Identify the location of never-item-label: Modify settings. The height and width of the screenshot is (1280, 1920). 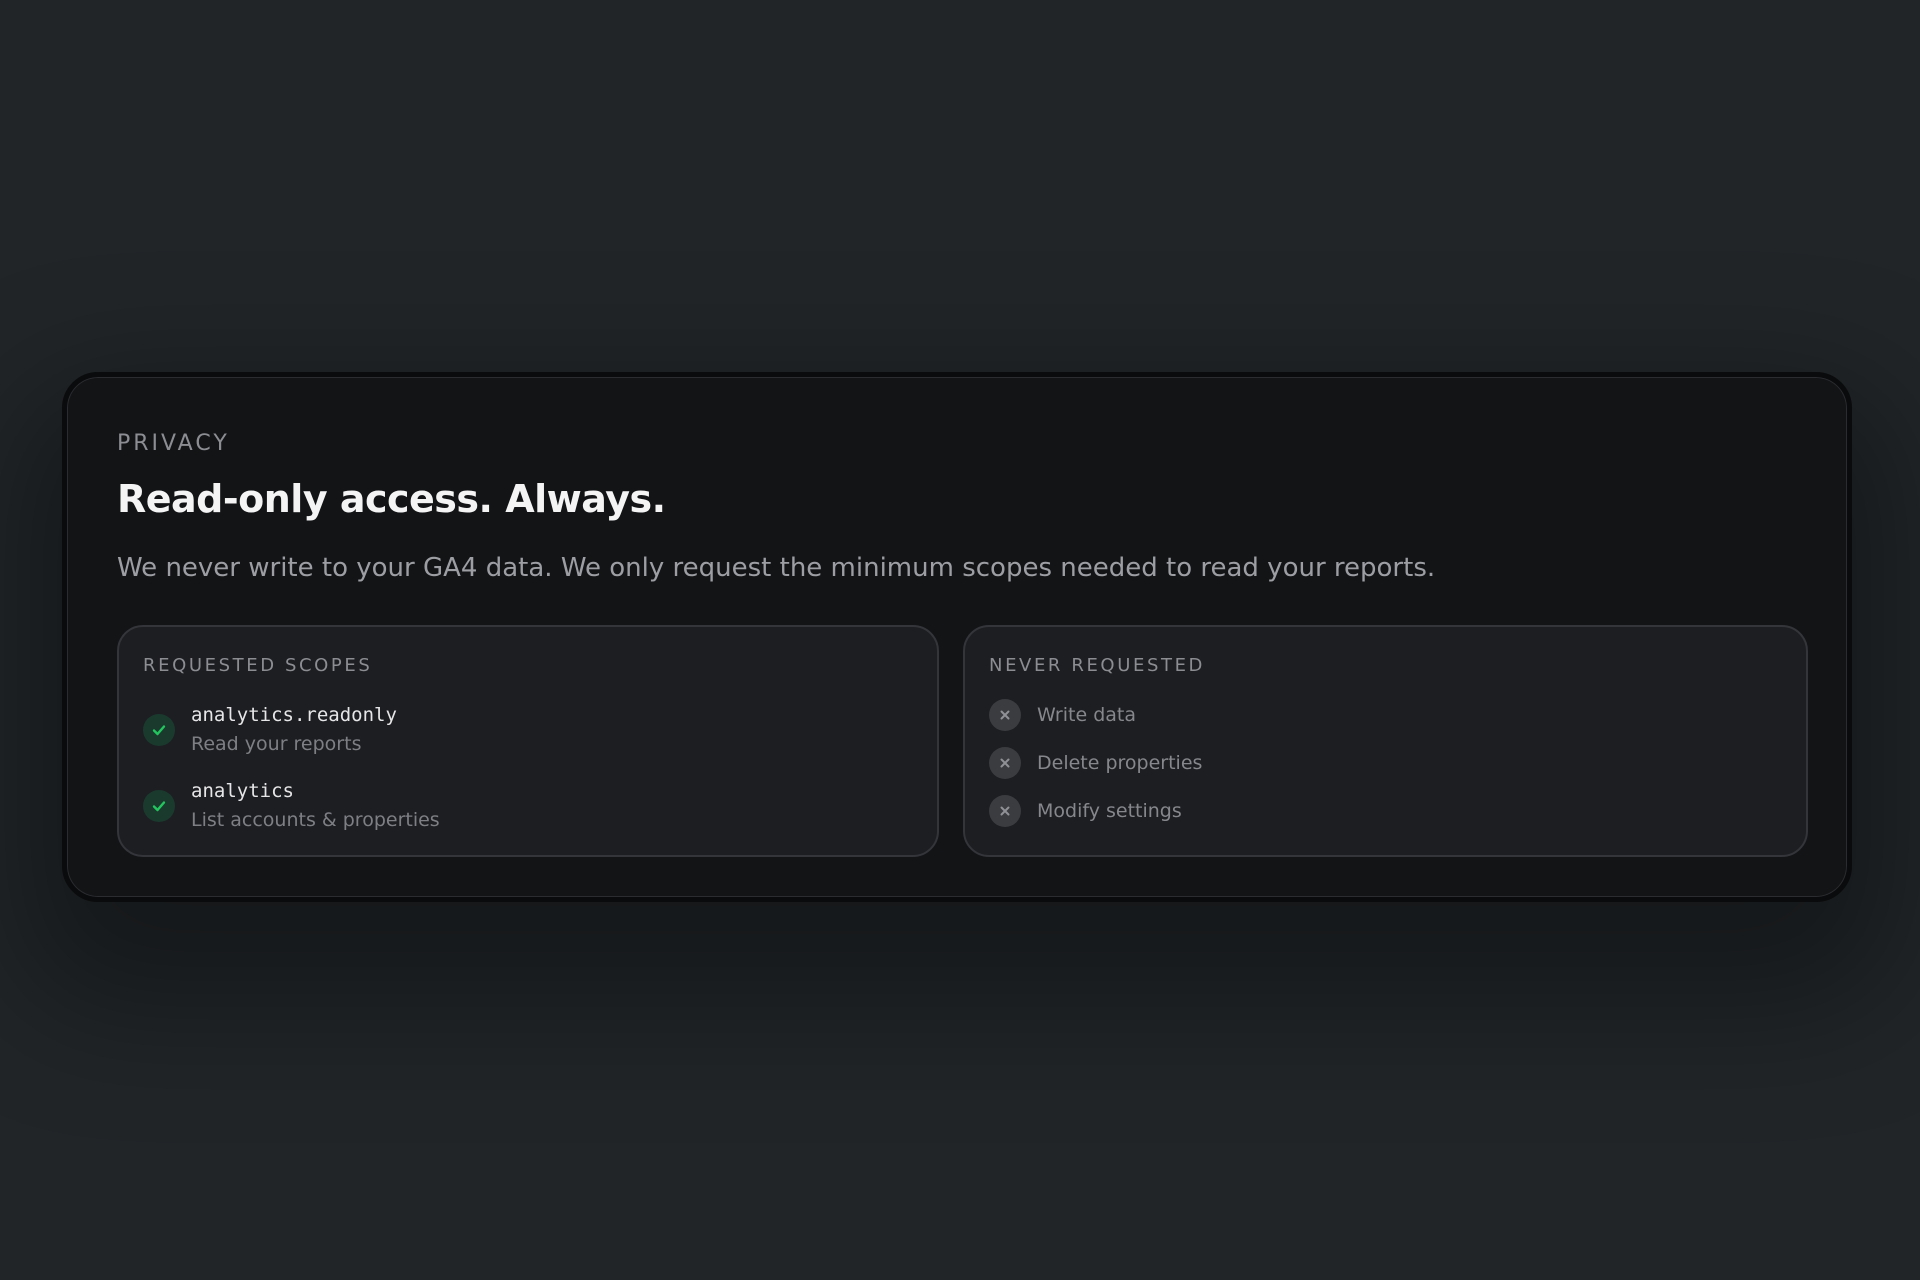
(1109, 811).